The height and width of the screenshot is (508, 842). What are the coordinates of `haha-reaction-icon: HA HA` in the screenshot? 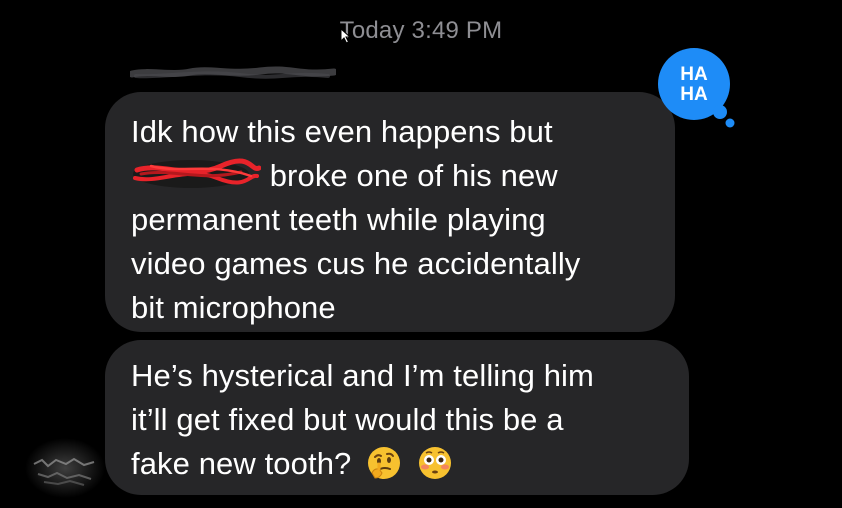 It's located at (693, 88).